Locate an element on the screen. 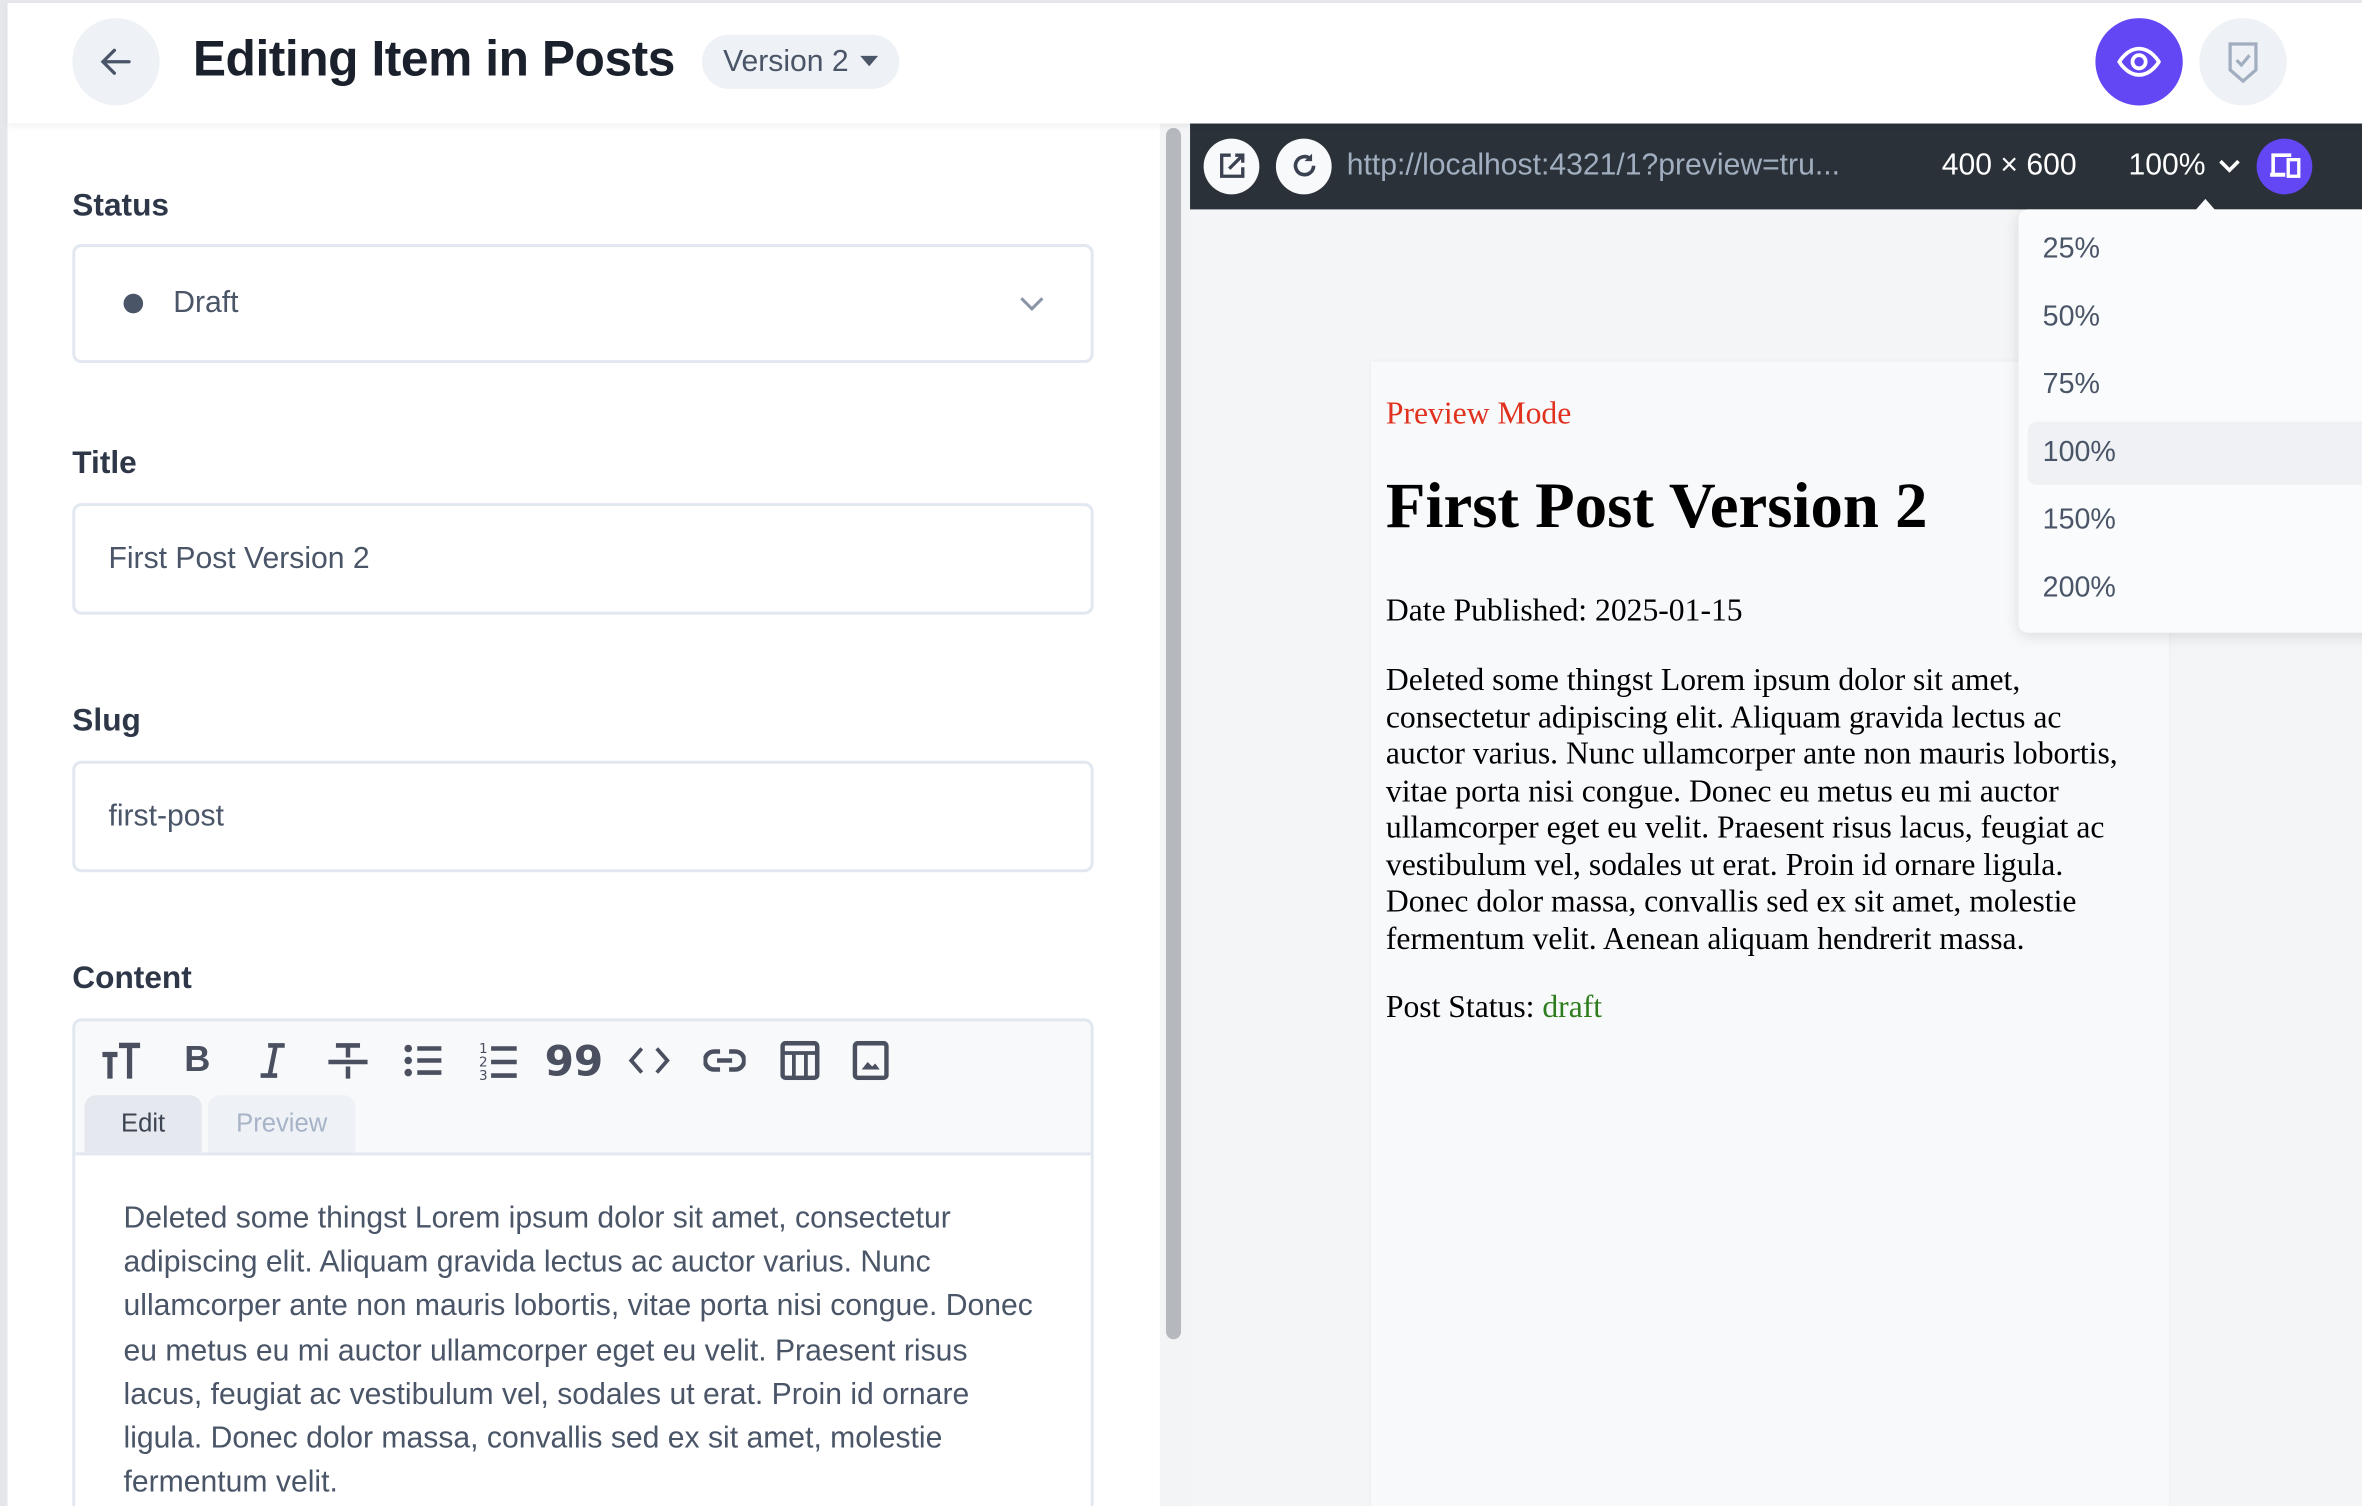 The width and height of the screenshot is (2362, 1506). italic-button is located at coordinates (272, 1060).